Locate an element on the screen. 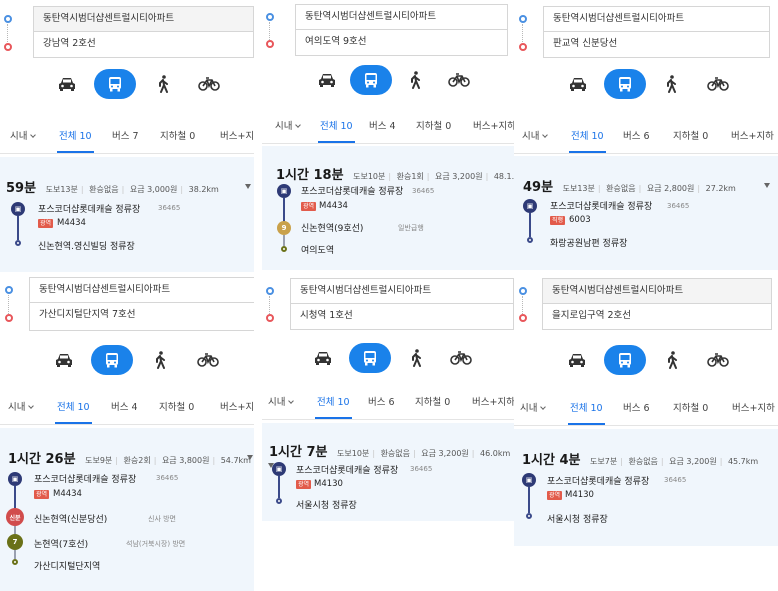 Image resolution: width=778 pixels, height=591 pixels. transfer-direction: 일반급행 is located at coordinates (411, 228).